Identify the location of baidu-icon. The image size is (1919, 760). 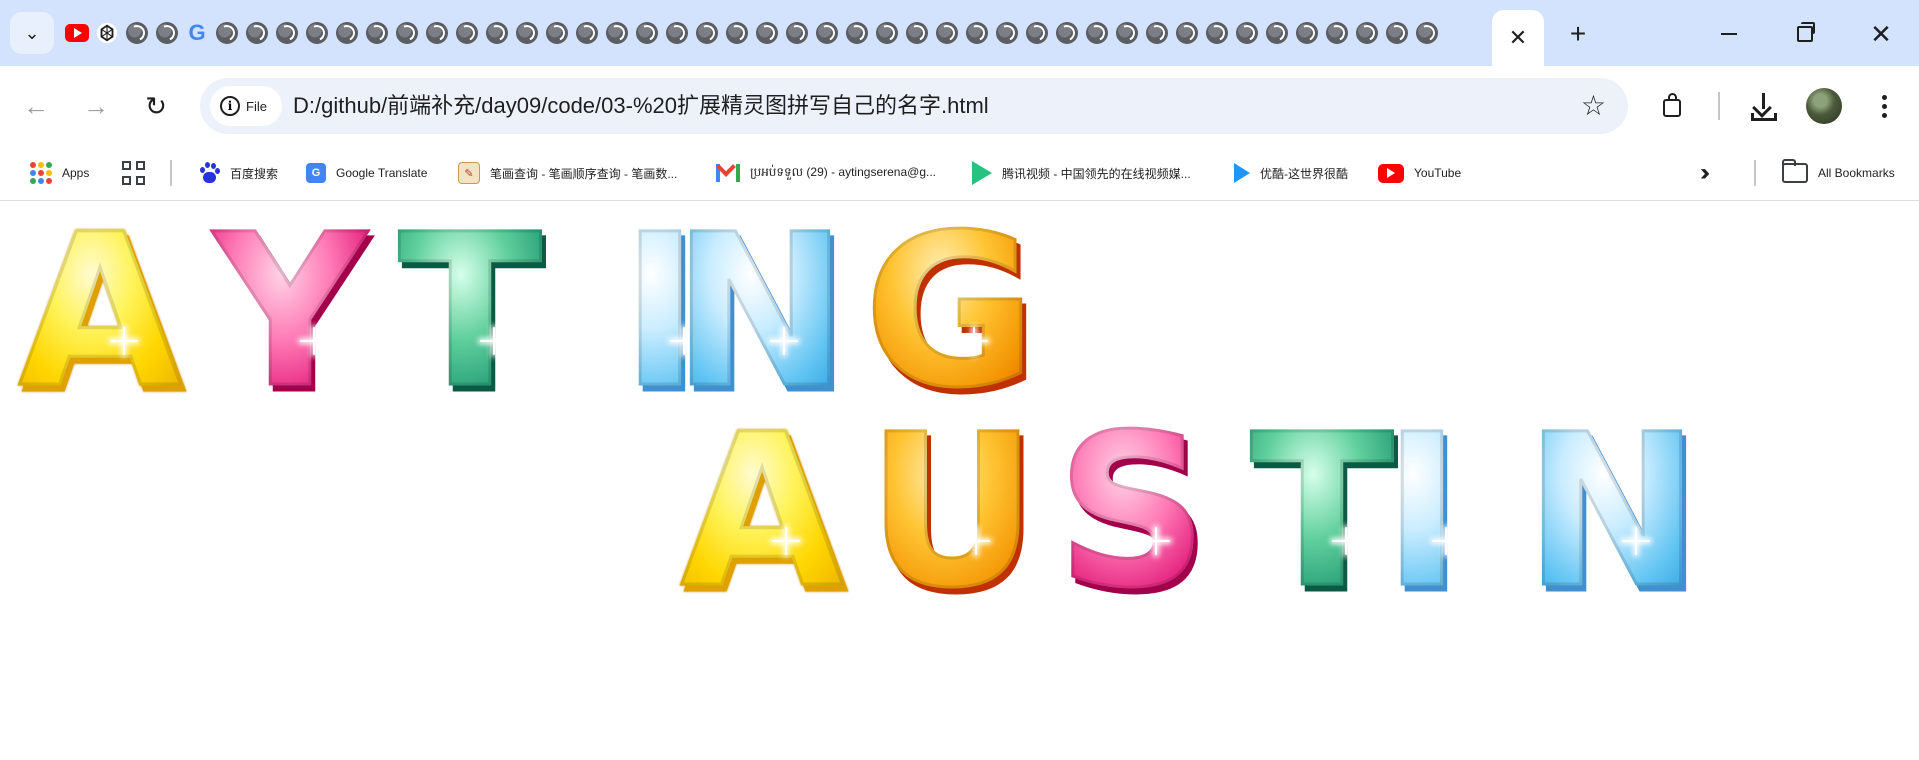
(209, 173).